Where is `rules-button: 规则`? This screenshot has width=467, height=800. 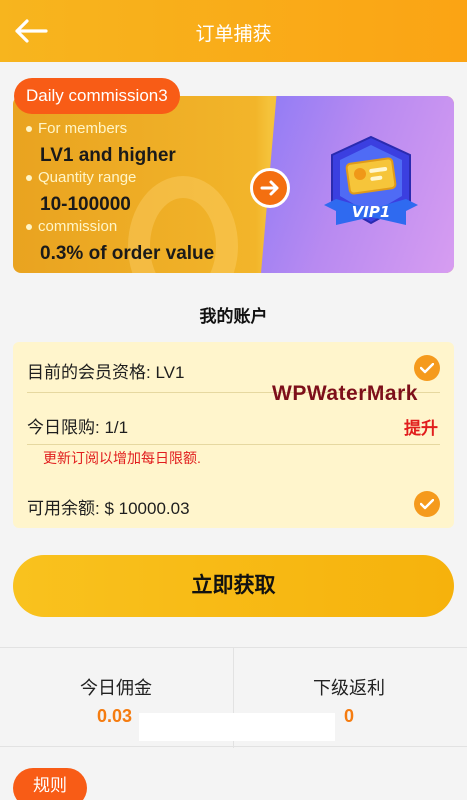 rules-button: 规则 is located at coordinates (50, 784).